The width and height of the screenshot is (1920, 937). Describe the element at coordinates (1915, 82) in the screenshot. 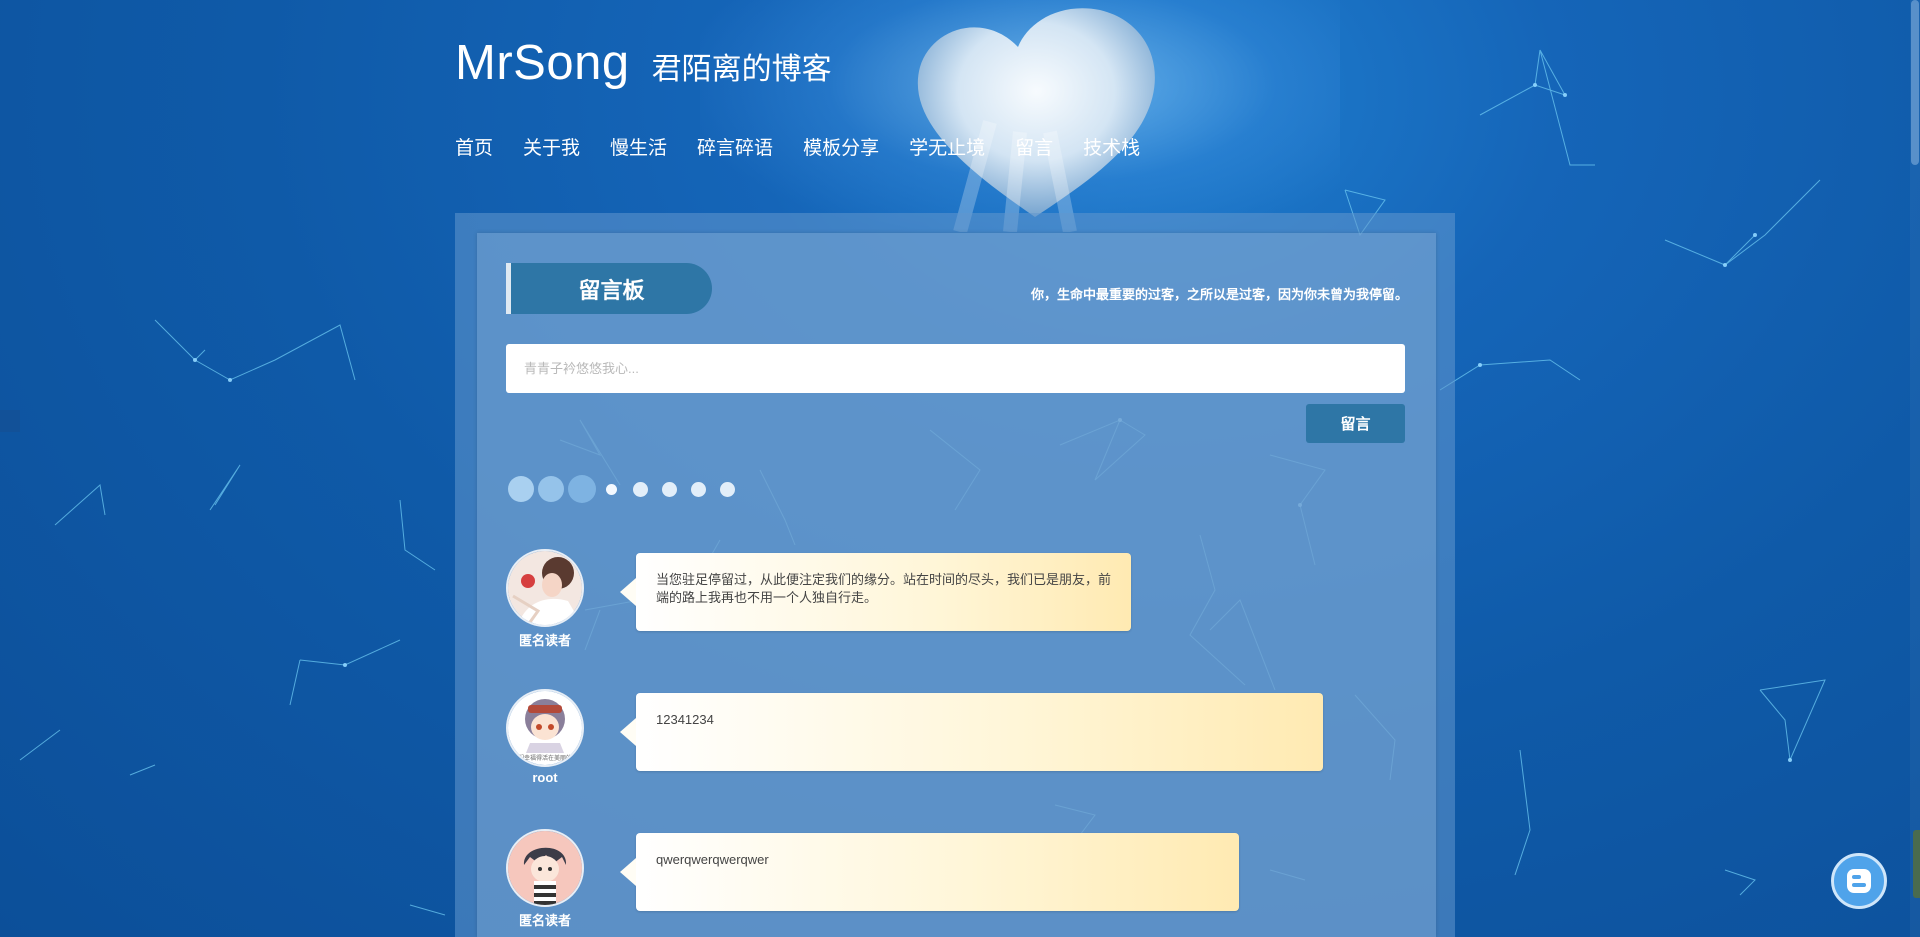

I see `scrollbar-thumb` at that location.